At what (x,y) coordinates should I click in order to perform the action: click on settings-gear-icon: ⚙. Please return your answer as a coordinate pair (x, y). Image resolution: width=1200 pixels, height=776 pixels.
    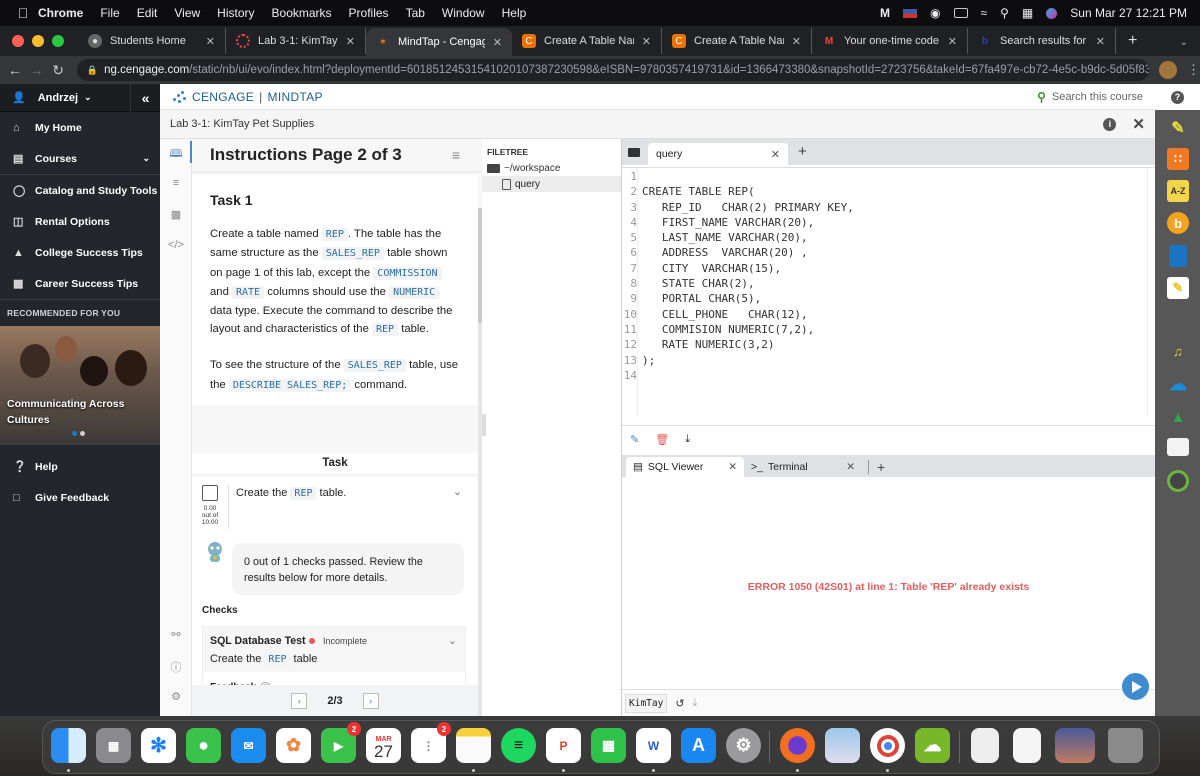
    Looking at the image, I should click on (176, 696).